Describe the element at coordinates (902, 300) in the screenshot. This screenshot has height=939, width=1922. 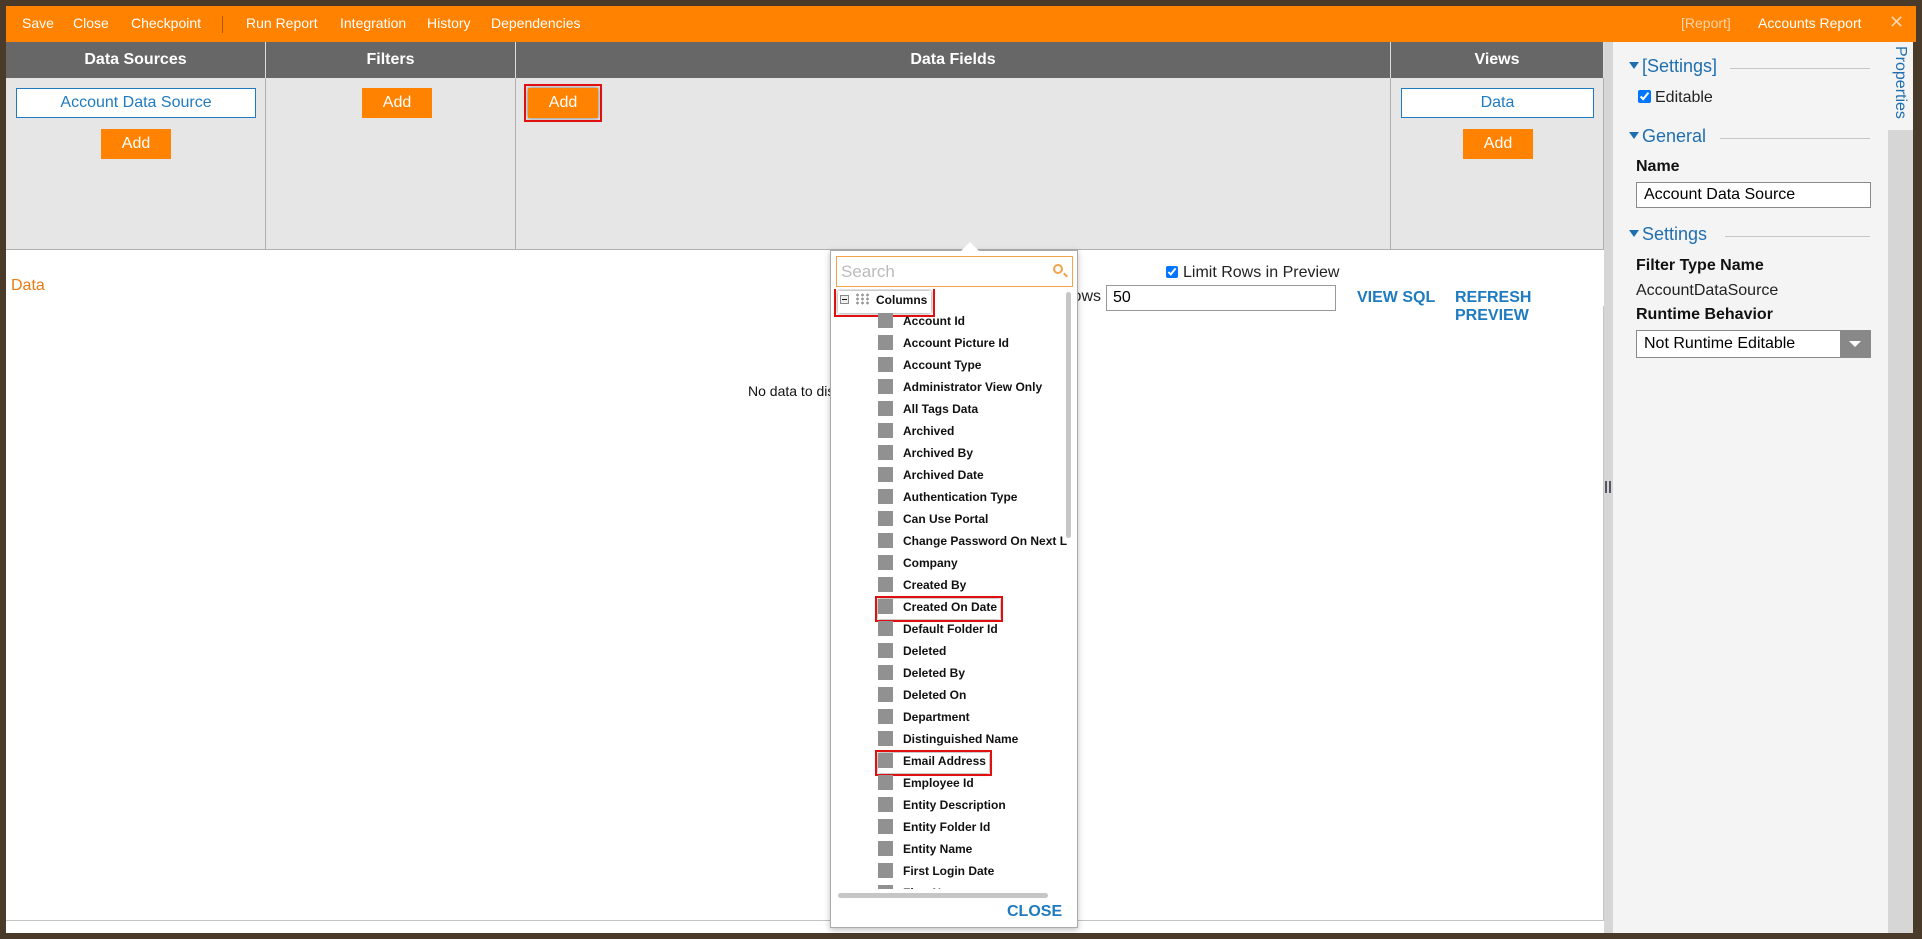
I see `columns-group-label: Columns` at that location.